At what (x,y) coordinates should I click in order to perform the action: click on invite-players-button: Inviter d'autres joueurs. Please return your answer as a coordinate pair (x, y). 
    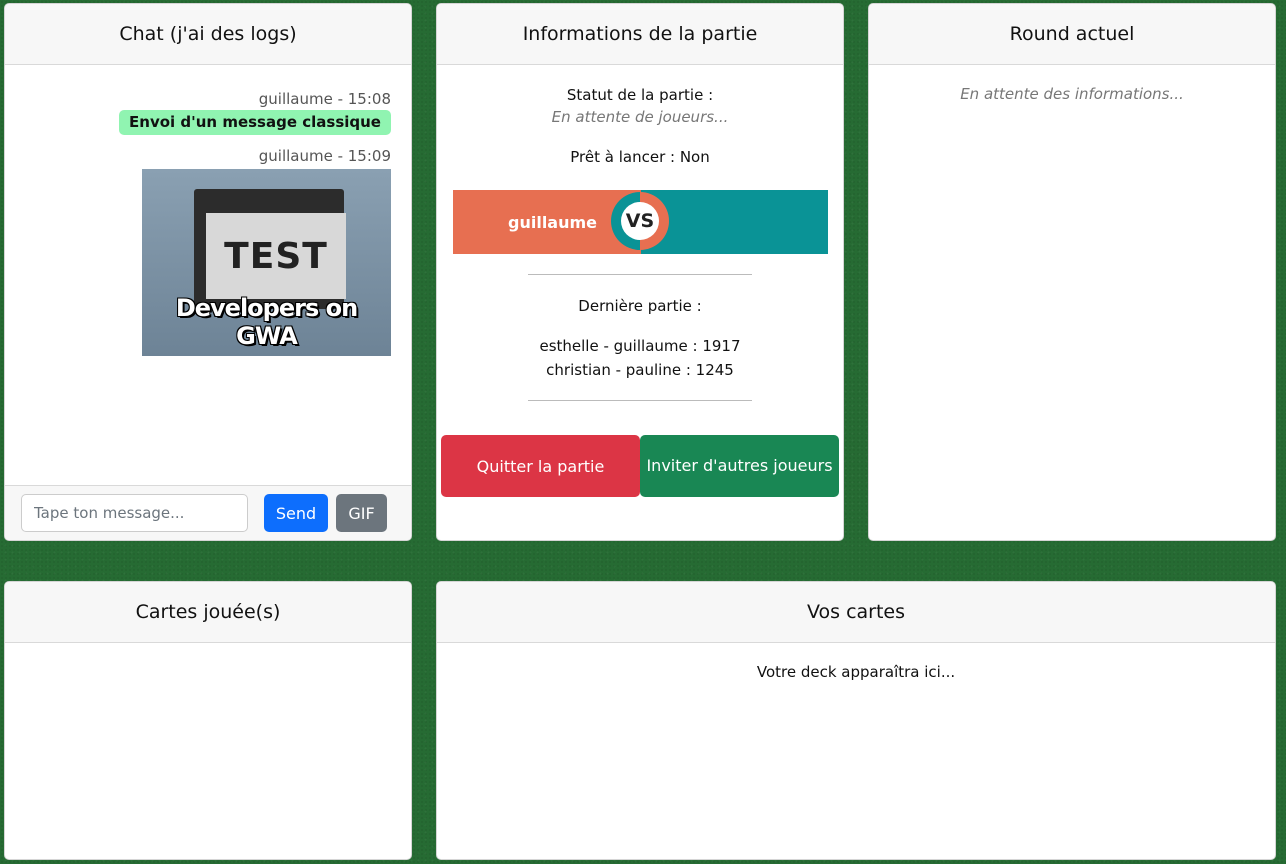
    Looking at the image, I should click on (739, 466).